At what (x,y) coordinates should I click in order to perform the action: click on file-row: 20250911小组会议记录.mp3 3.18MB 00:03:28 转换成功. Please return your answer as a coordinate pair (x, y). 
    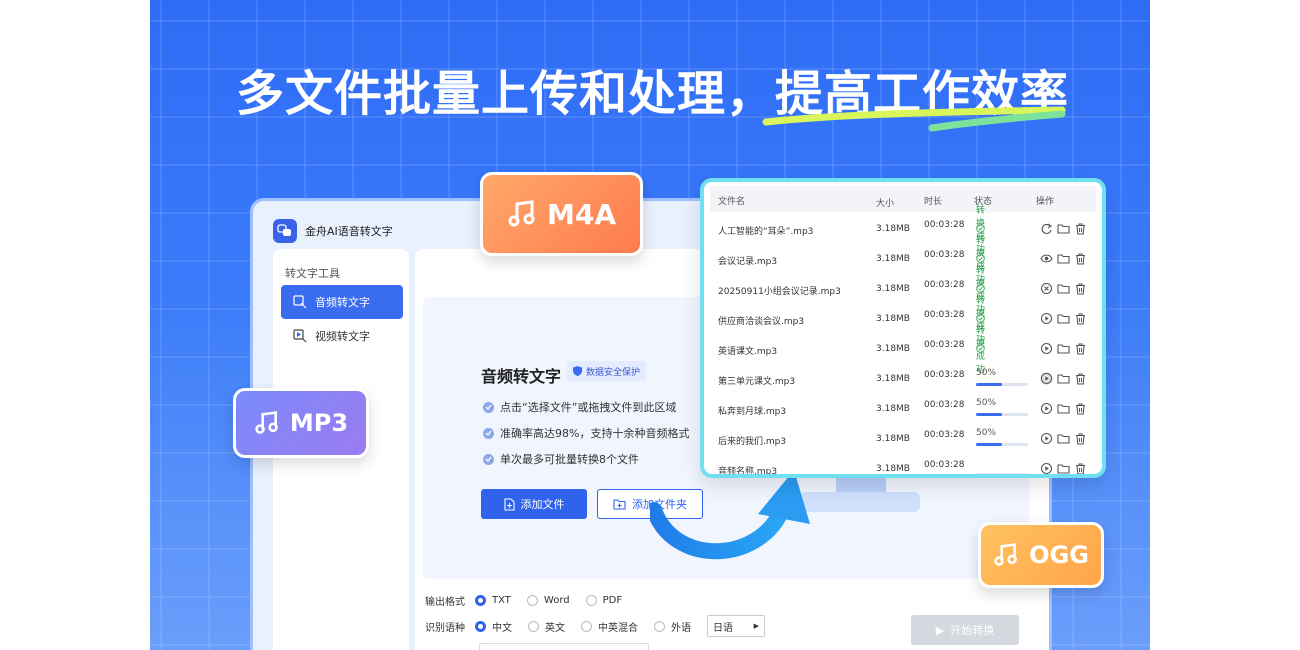
    Looking at the image, I should click on (903, 290).